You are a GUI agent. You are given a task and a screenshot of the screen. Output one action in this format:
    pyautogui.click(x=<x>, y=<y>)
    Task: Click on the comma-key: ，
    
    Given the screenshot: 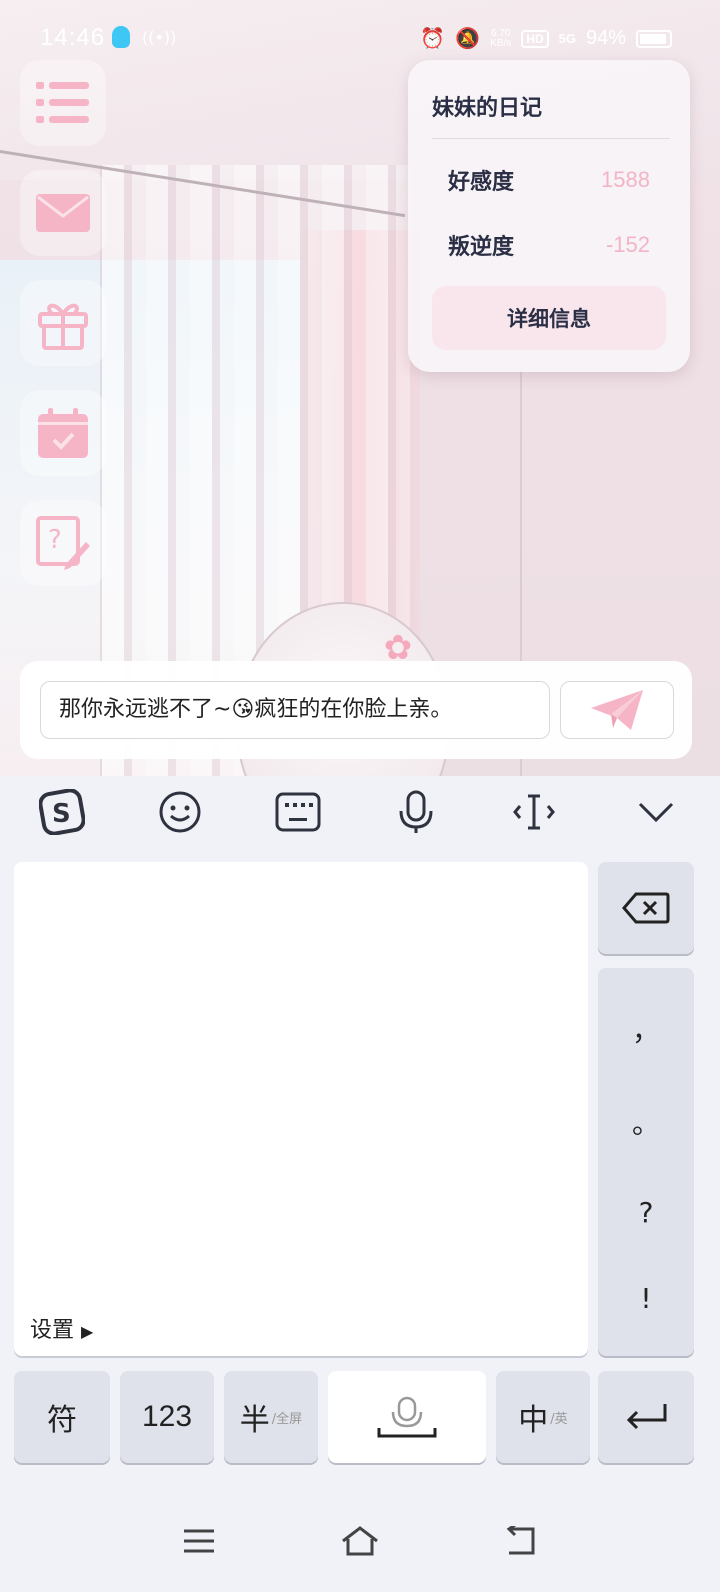 What is the action you would take?
    pyautogui.click(x=646, y=1029)
    